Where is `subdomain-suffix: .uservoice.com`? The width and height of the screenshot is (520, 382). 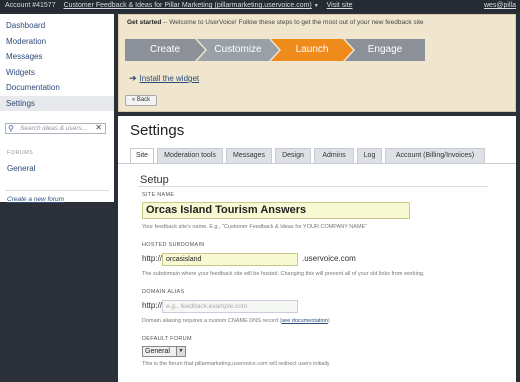
subdomain-suffix: .uservoice.com is located at coordinates (329, 258).